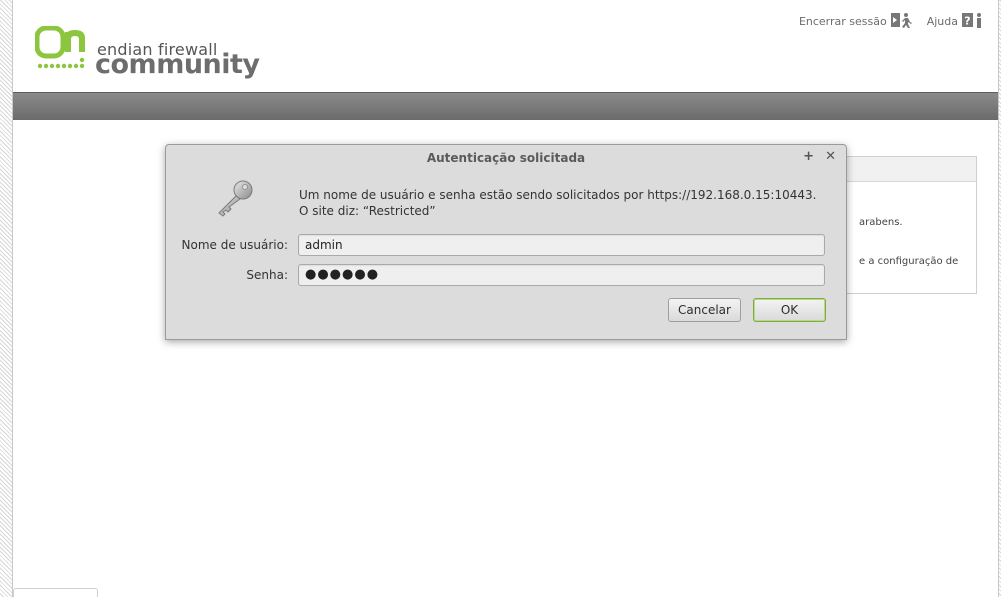 The width and height of the screenshot is (1001, 597). I want to click on help-icon: ?, so click(973, 21).